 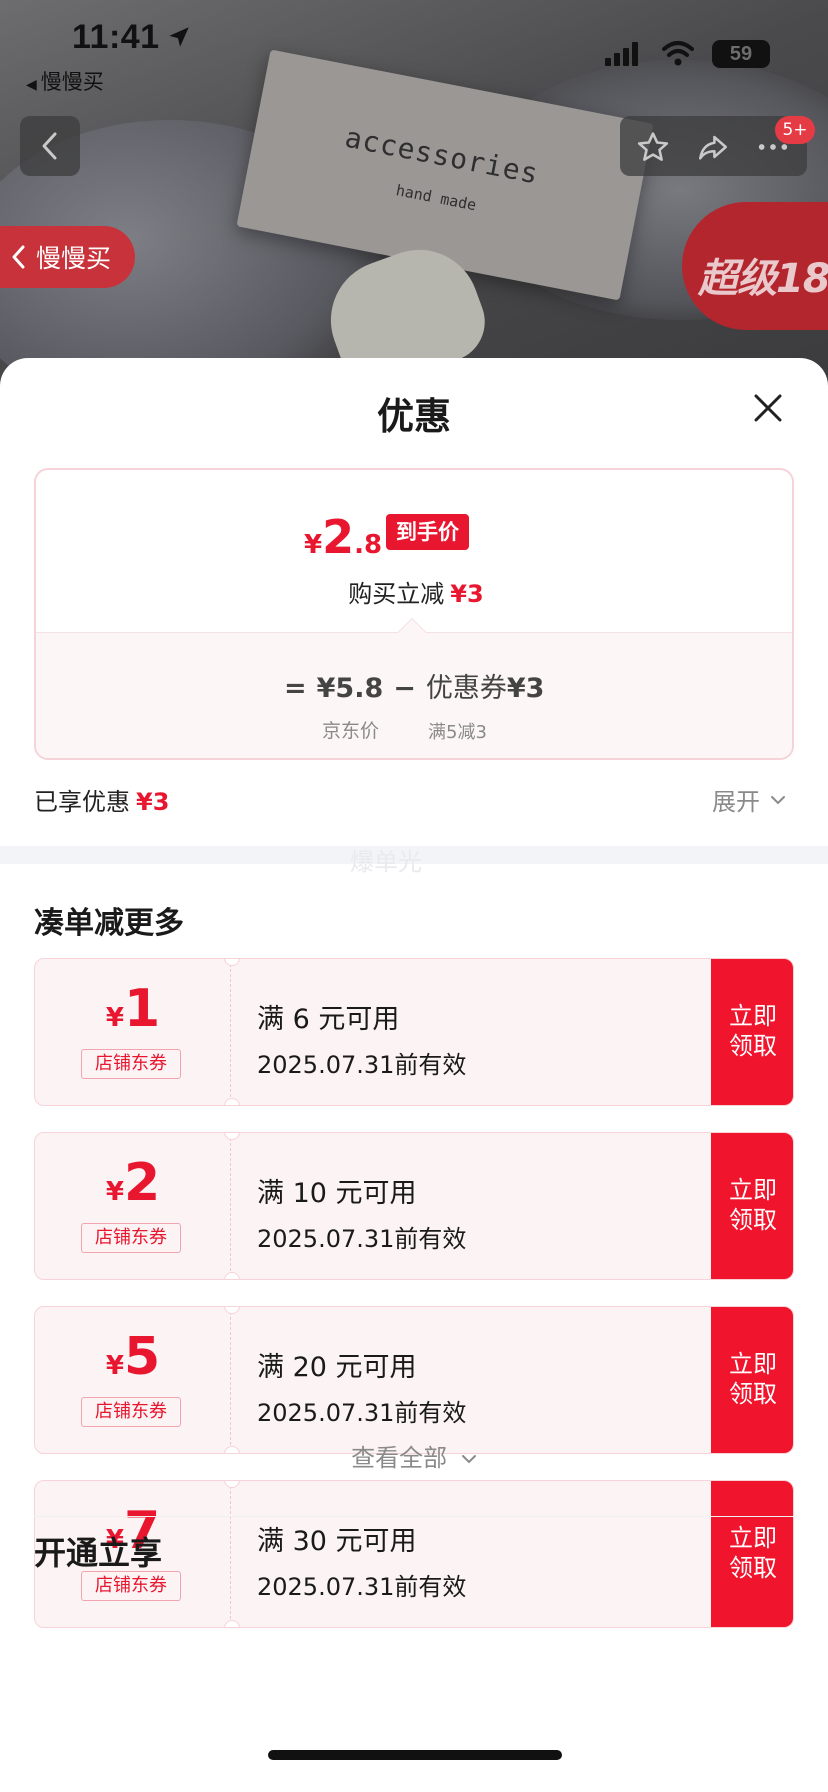 What do you see at coordinates (467, 594) in the screenshot?
I see `instant-discount-value: ¥3` at bounding box center [467, 594].